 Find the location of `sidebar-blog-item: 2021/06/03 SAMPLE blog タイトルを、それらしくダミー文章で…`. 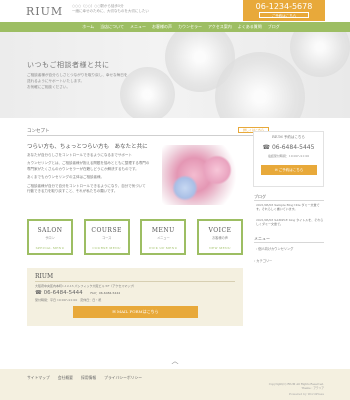

sidebar-blog-item: 2021/06/03 SAMPLE blog タイトルを、それらしくダミー文章で… is located at coordinates (290, 222).